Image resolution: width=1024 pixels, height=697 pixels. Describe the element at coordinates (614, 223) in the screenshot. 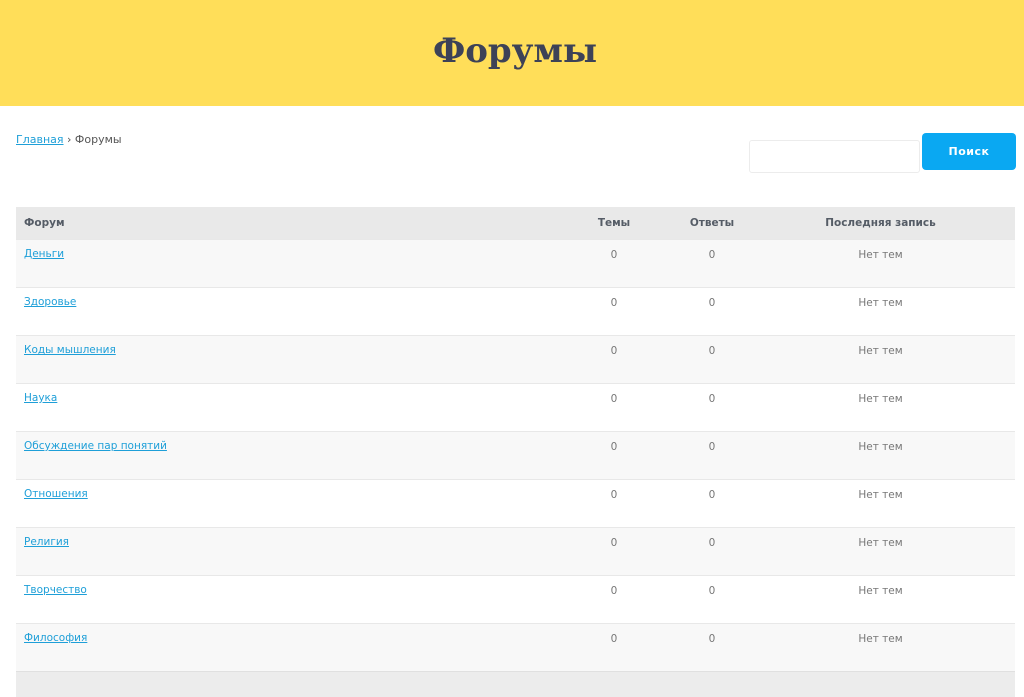

I see `column-header-topics: Темы` at that location.